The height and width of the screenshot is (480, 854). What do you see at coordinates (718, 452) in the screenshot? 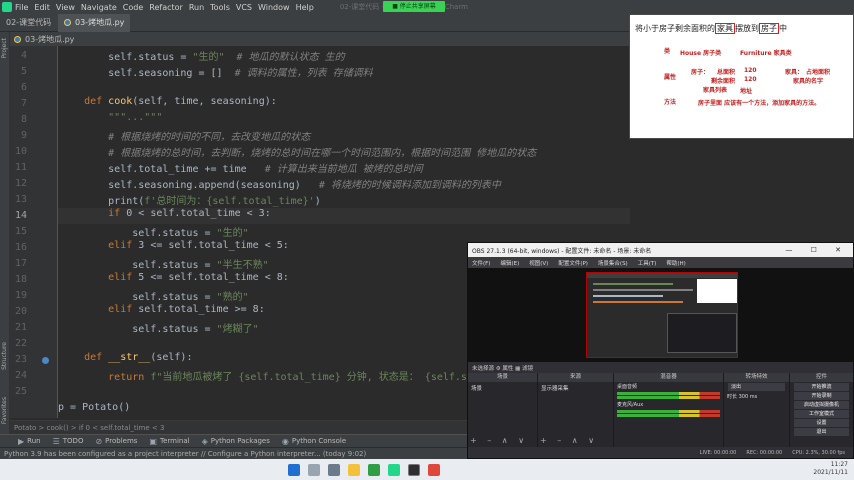
I see `live-timer: LIVE: 00:00:00` at bounding box center [718, 452].